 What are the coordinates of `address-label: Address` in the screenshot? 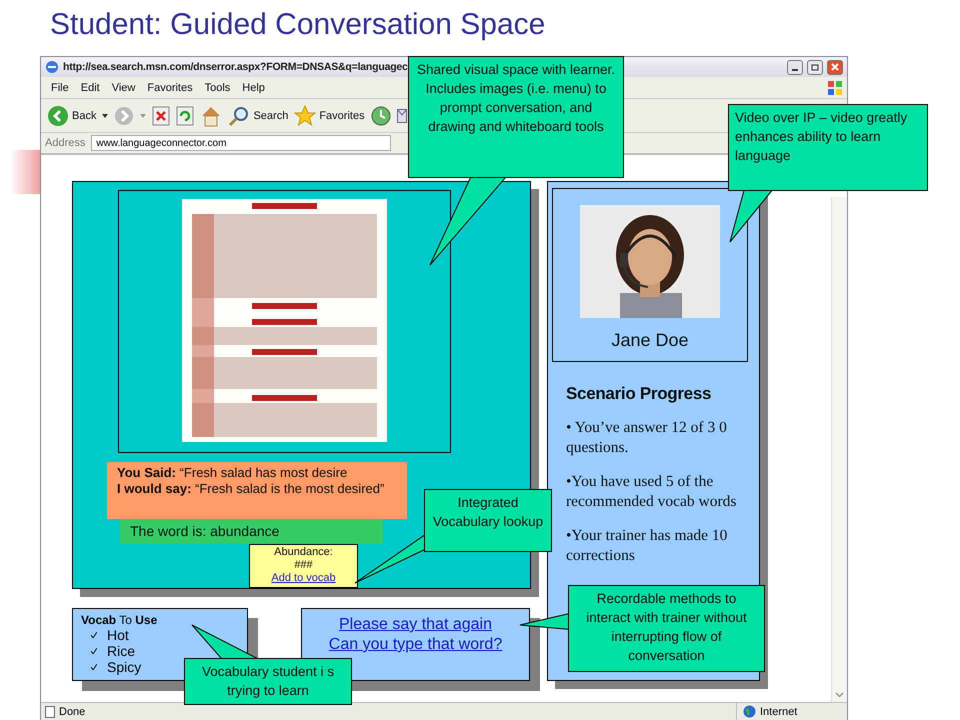 It's located at (65, 143).